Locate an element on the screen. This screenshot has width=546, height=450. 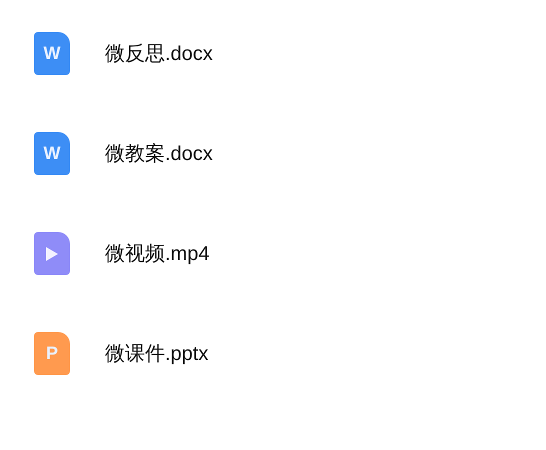
file-name: 微反思.docx is located at coordinates (159, 53).